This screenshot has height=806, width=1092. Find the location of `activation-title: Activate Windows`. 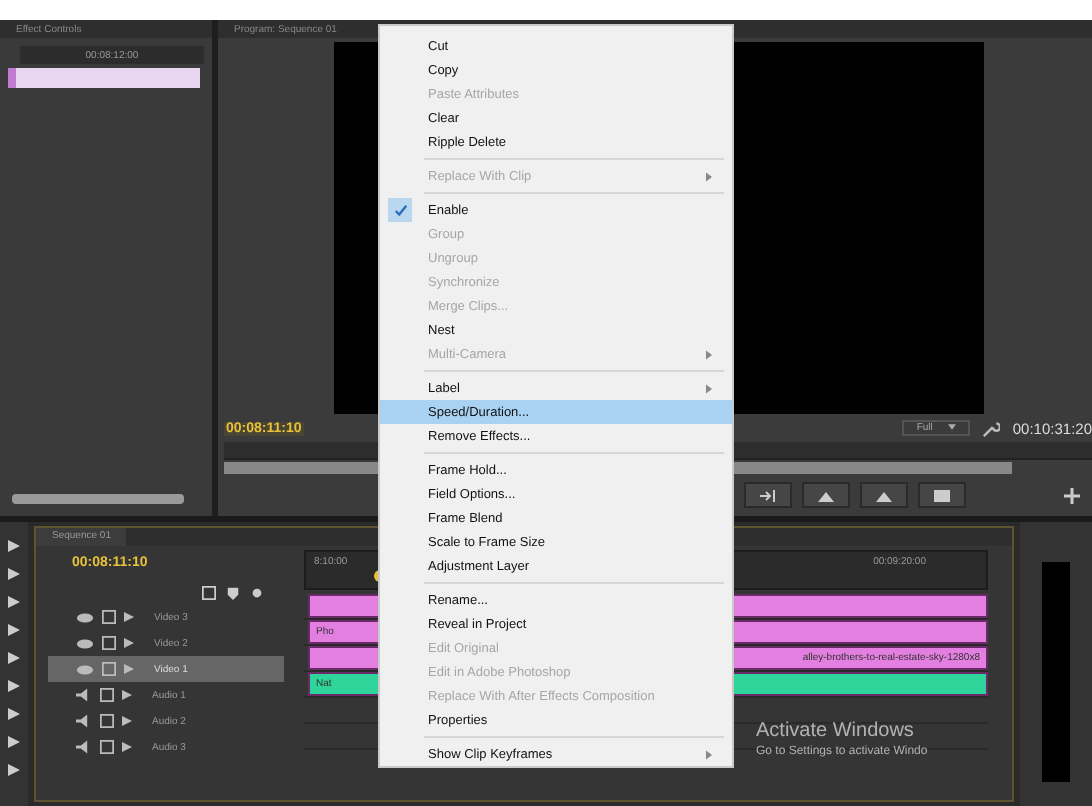

activation-title: Activate Windows is located at coordinates (836, 731).